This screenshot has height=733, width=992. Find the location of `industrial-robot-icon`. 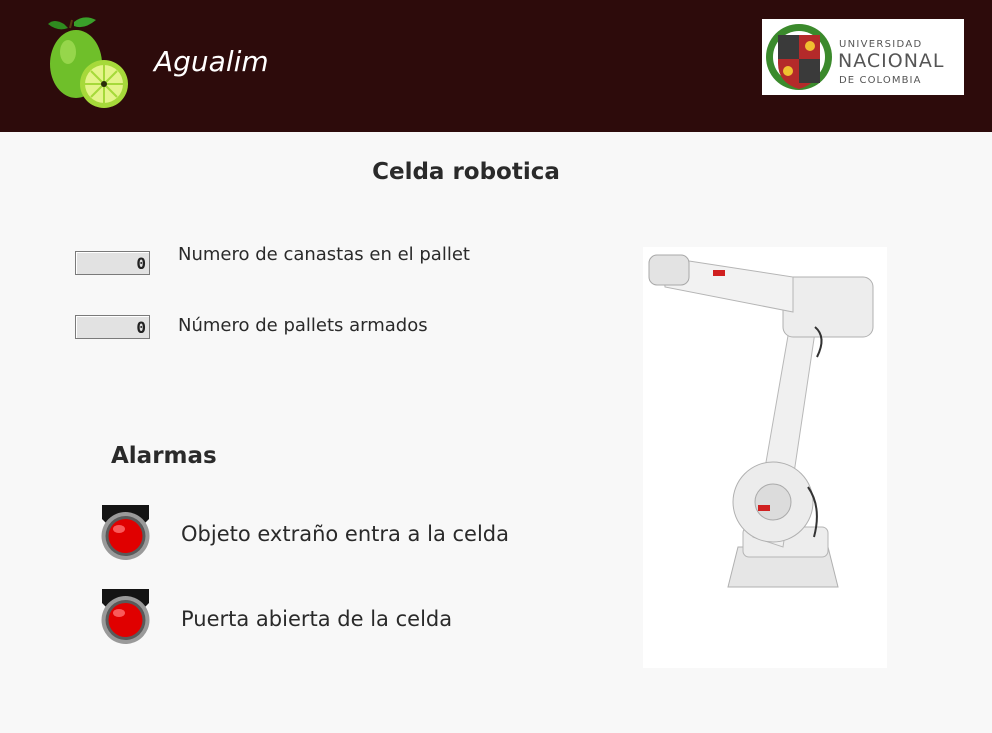

industrial-robot-icon is located at coordinates (761, 421).